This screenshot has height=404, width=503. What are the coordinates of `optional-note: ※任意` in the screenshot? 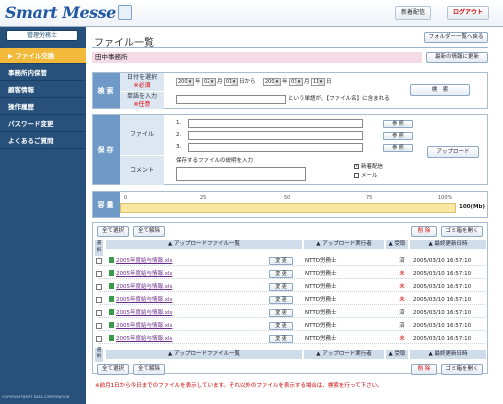 It's located at (142, 104).